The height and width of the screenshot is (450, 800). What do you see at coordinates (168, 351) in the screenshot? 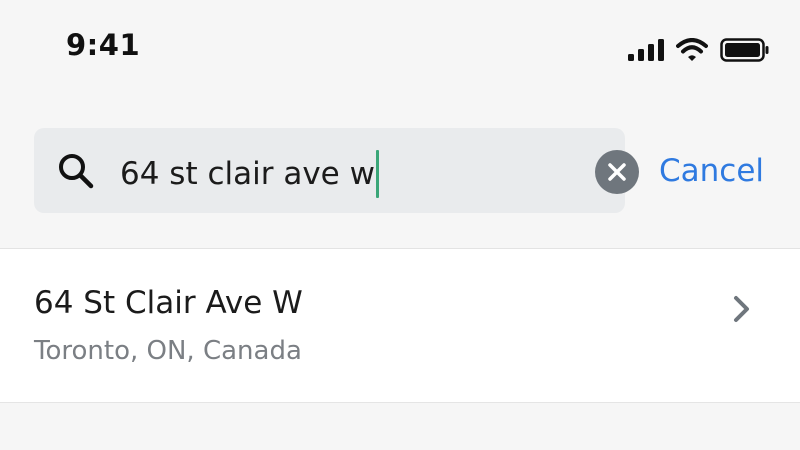
I see `result-subtitle: Toronto, ON, Canada` at bounding box center [168, 351].